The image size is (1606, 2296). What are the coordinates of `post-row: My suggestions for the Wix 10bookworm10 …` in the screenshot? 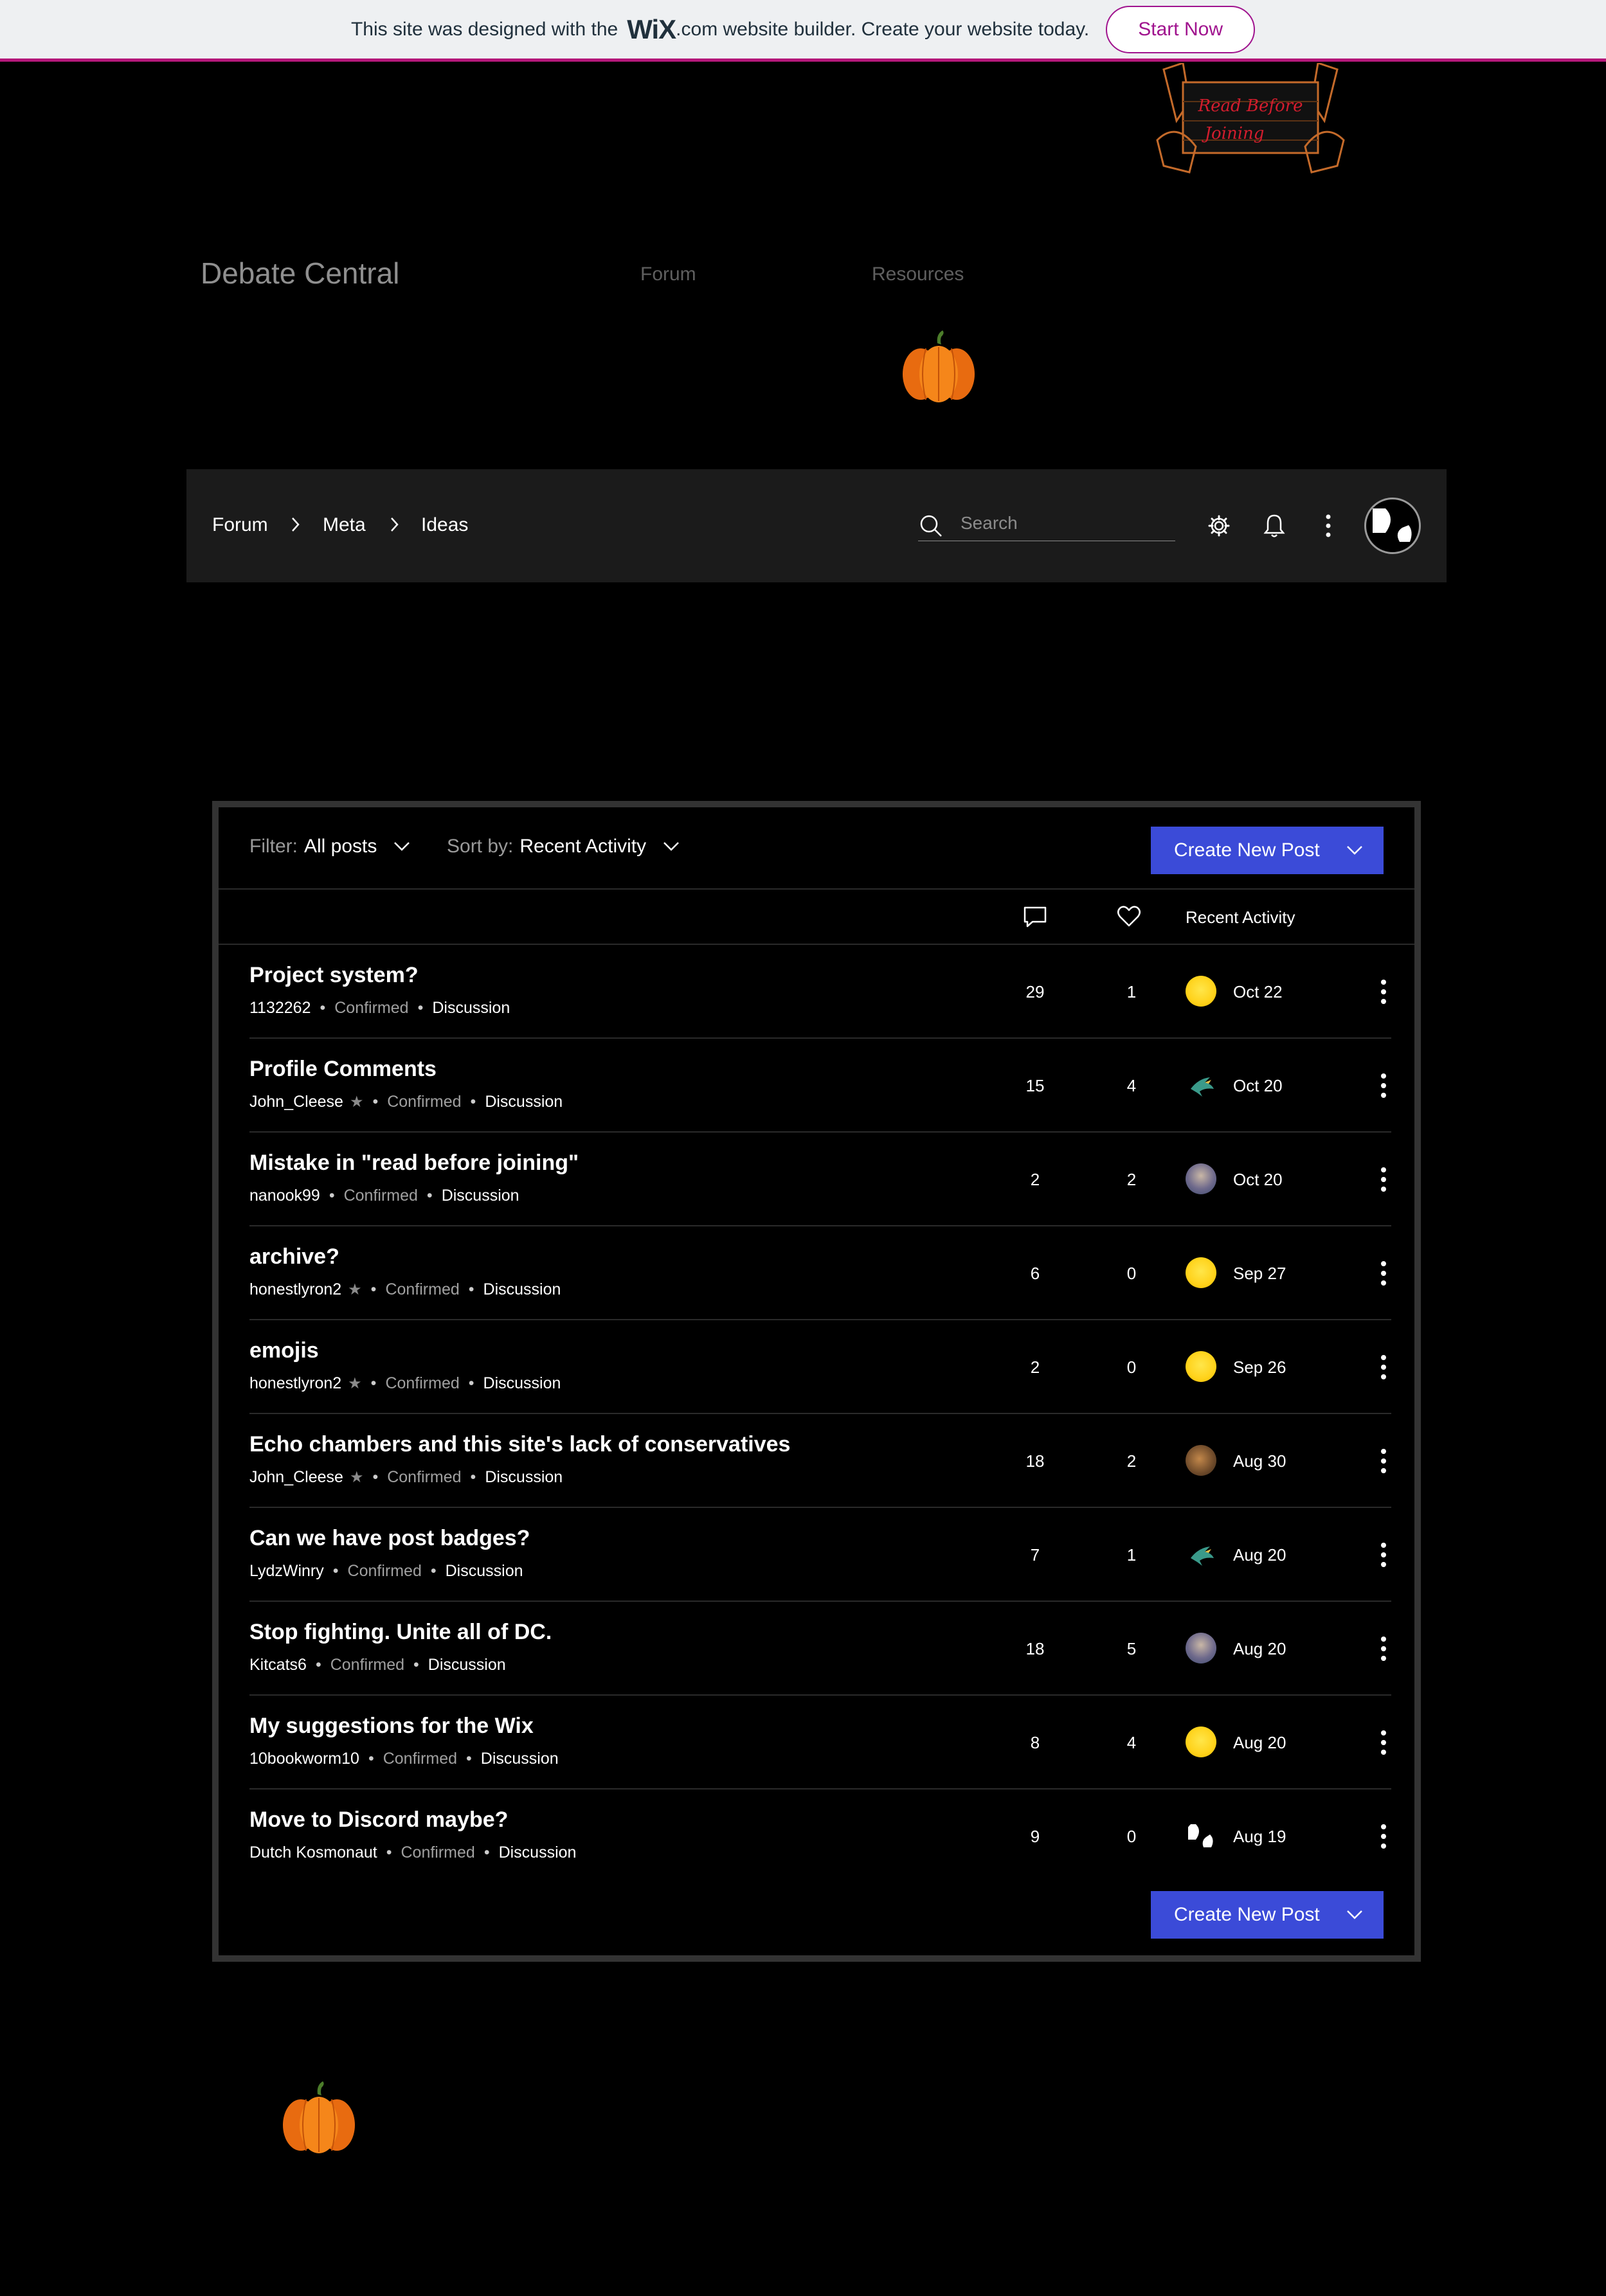 It's located at (820, 1743).